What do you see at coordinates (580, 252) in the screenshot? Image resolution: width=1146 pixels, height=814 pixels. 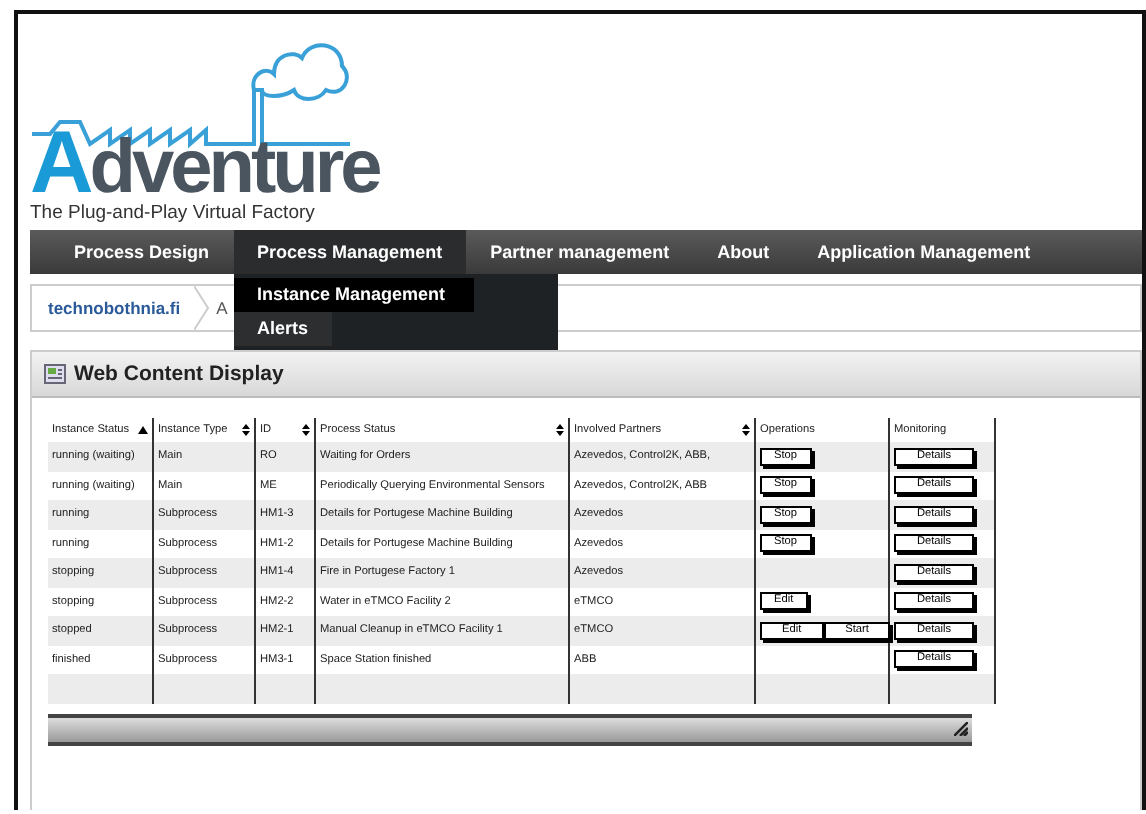 I see `nav-item: Partner management` at bounding box center [580, 252].